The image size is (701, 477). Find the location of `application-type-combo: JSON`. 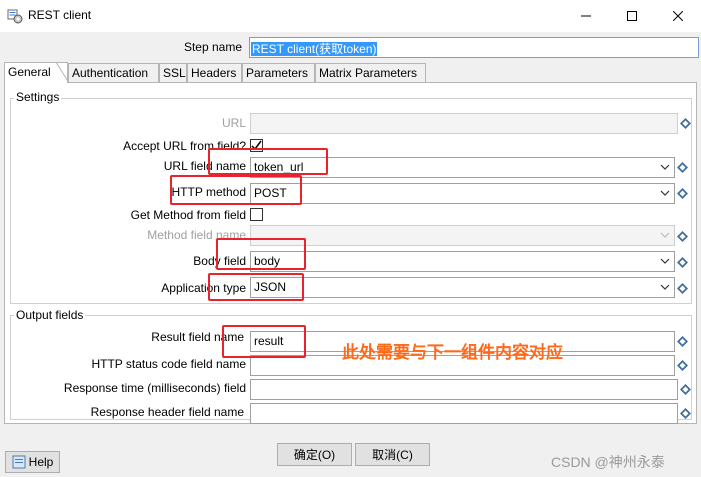

application-type-combo: JSON is located at coordinates (462, 287).